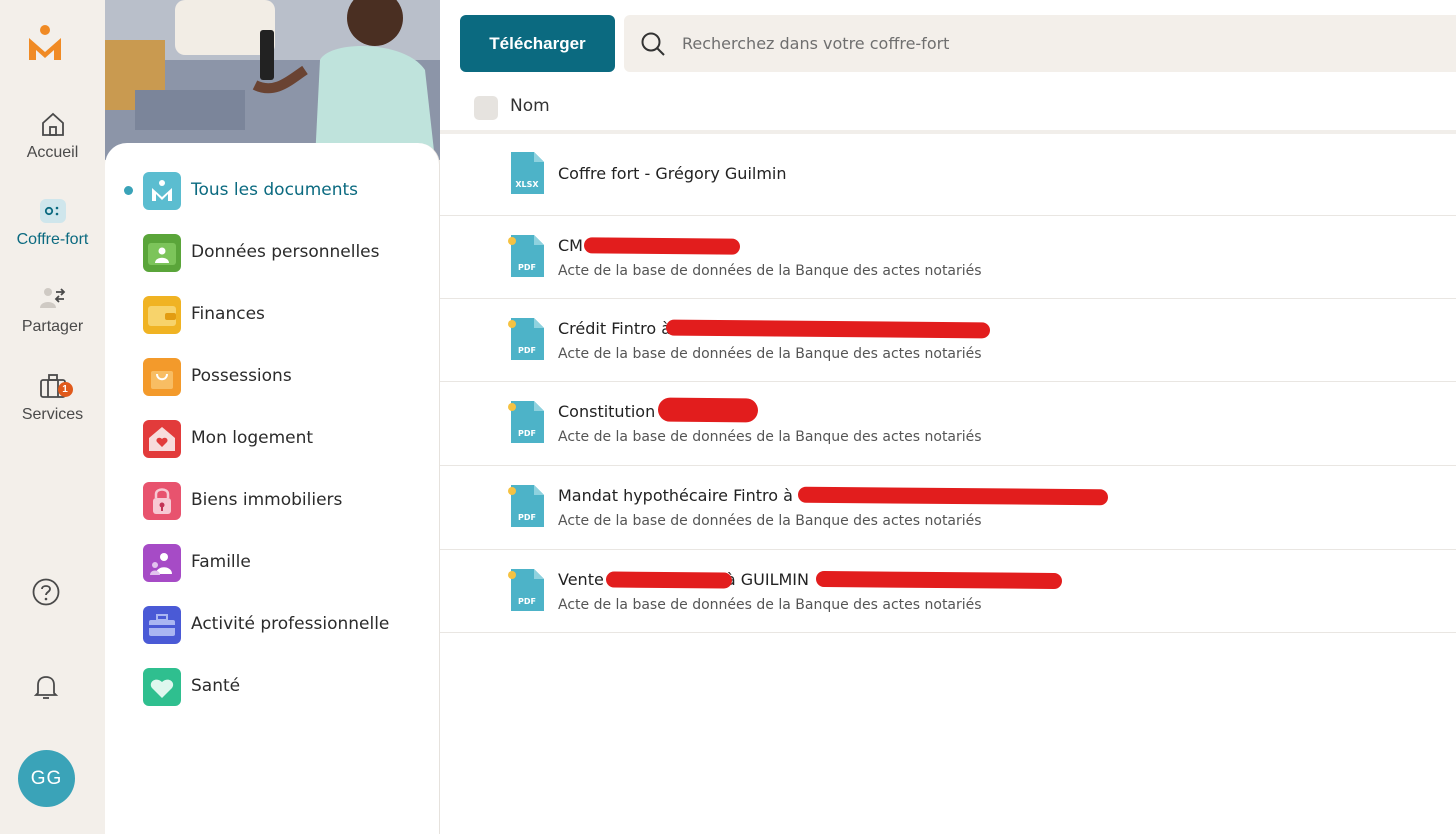  What do you see at coordinates (272, 501) in the screenshot?
I see `category-biens-immobiliers: Biens immobiliers` at bounding box center [272, 501].